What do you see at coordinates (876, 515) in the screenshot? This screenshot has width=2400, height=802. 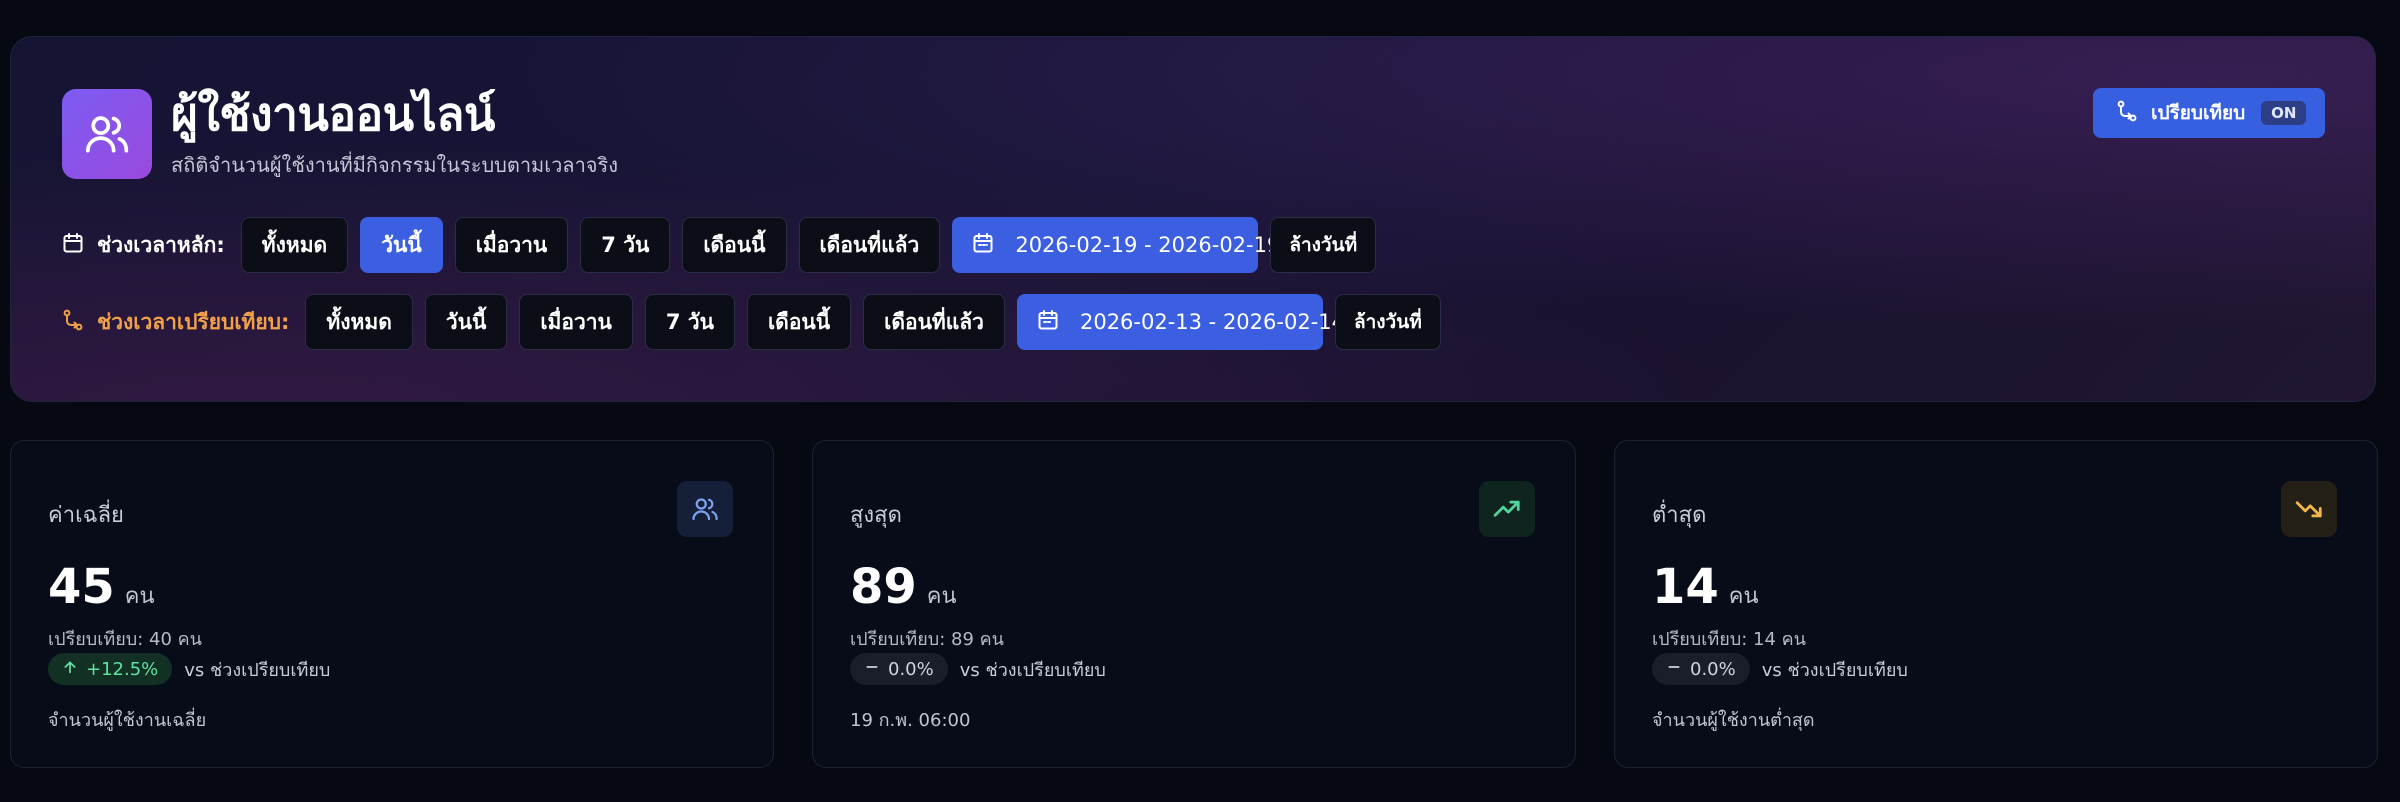 I see `card-label: สูงสุด` at bounding box center [876, 515].